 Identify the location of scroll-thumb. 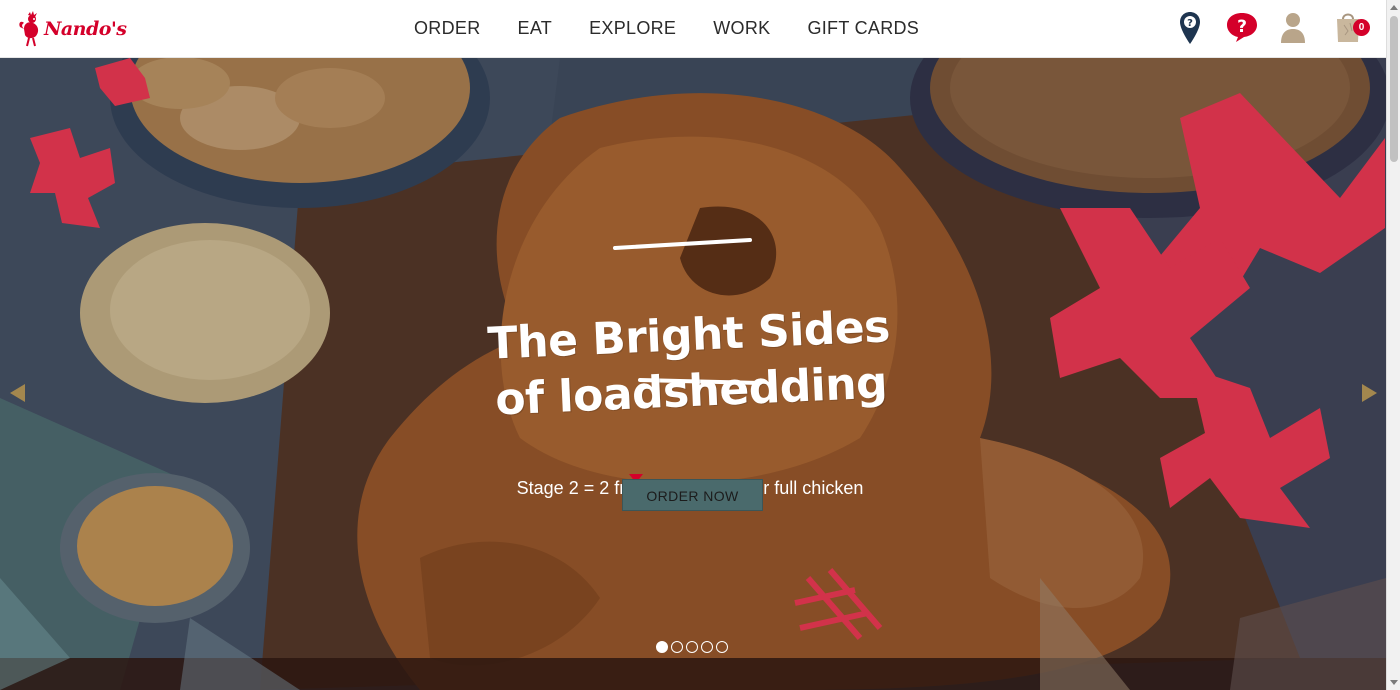
(1394, 89).